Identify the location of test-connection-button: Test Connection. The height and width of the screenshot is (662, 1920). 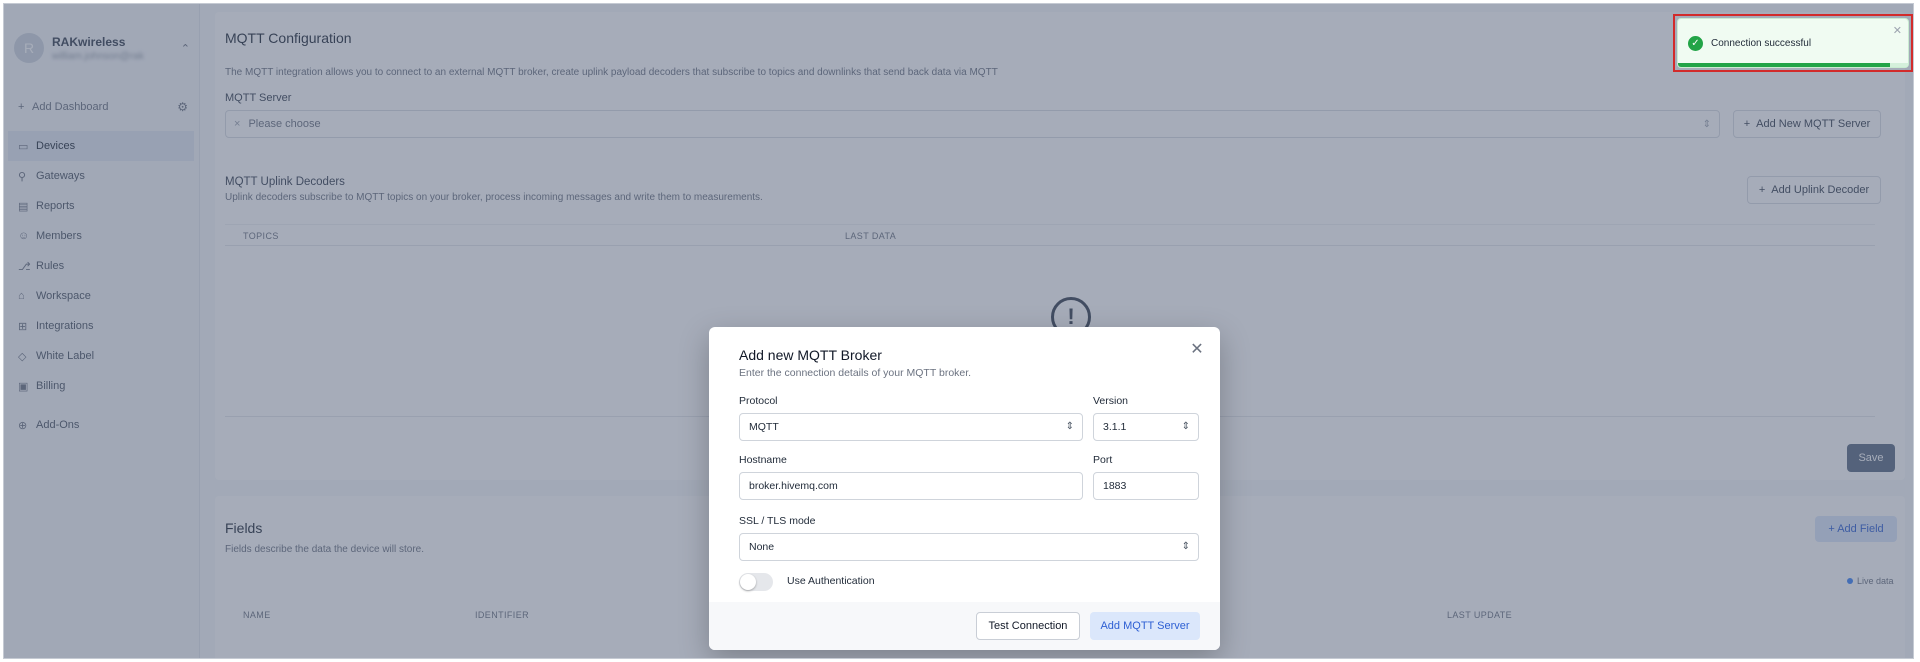
(1028, 626).